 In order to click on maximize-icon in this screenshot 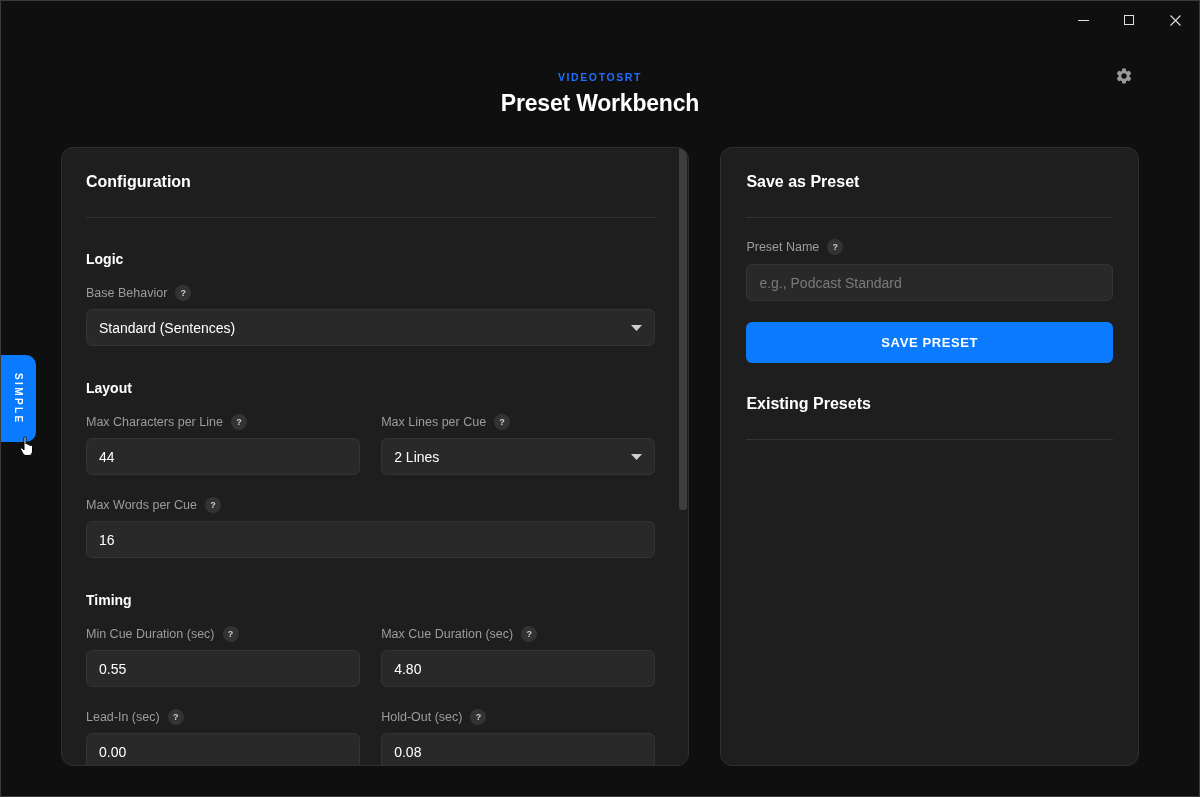, I will do `click(1129, 20)`.